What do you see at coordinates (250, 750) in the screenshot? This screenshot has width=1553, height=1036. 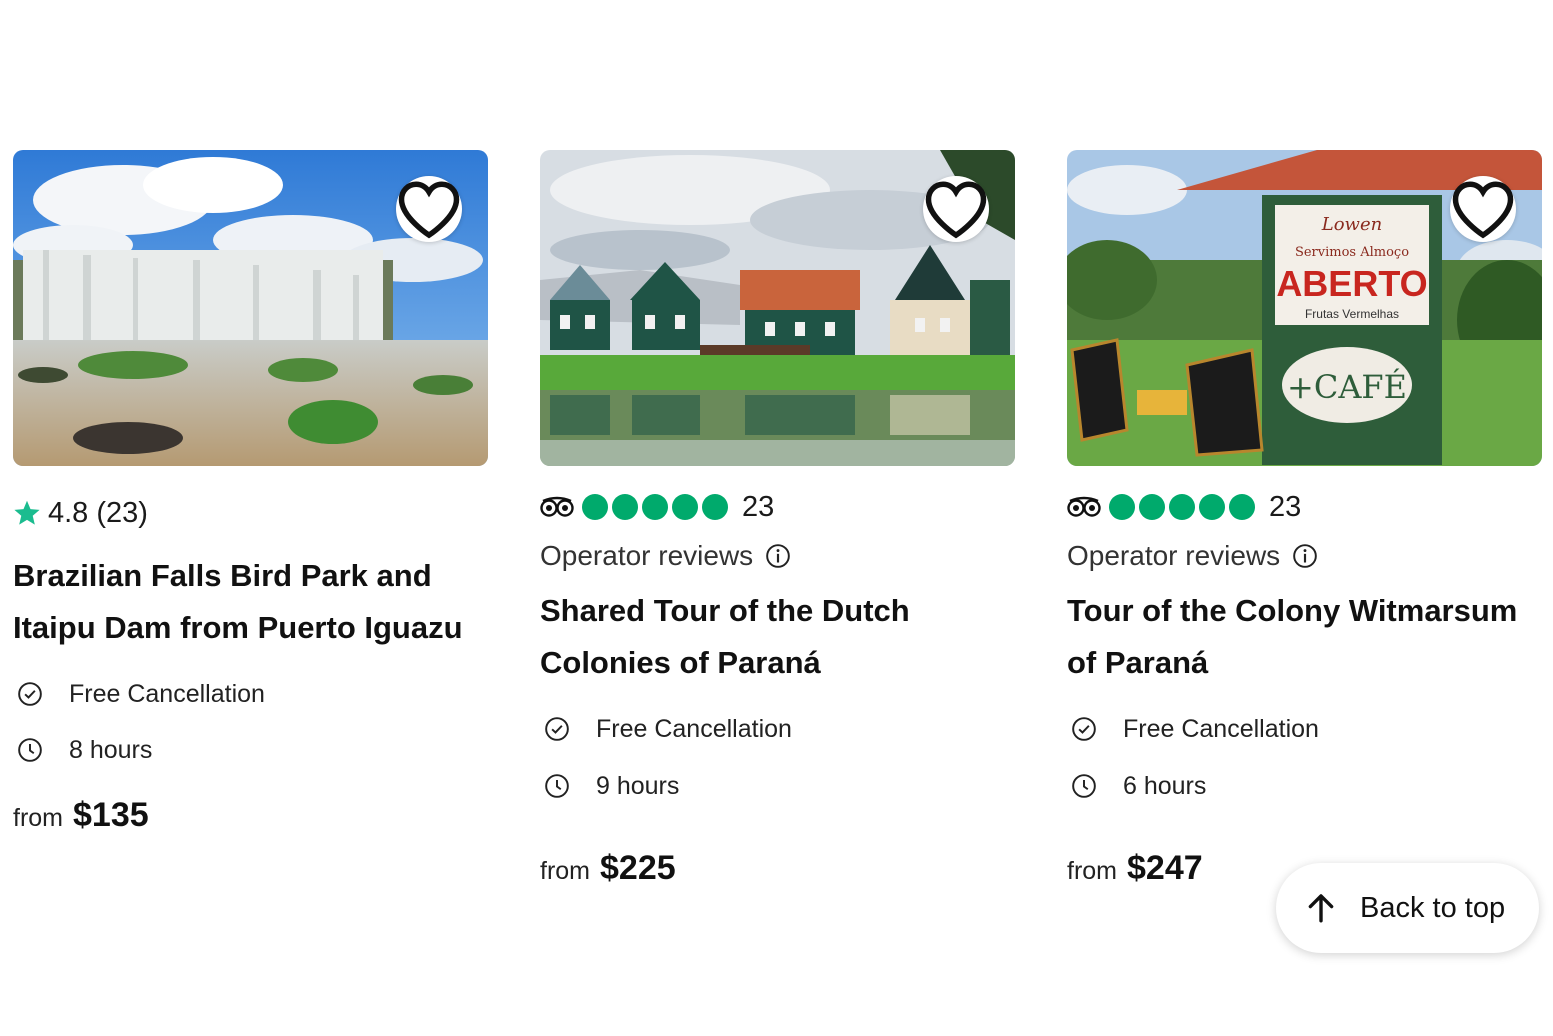 I see `feature-duration: 8 hours` at bounding box center [250, 750].